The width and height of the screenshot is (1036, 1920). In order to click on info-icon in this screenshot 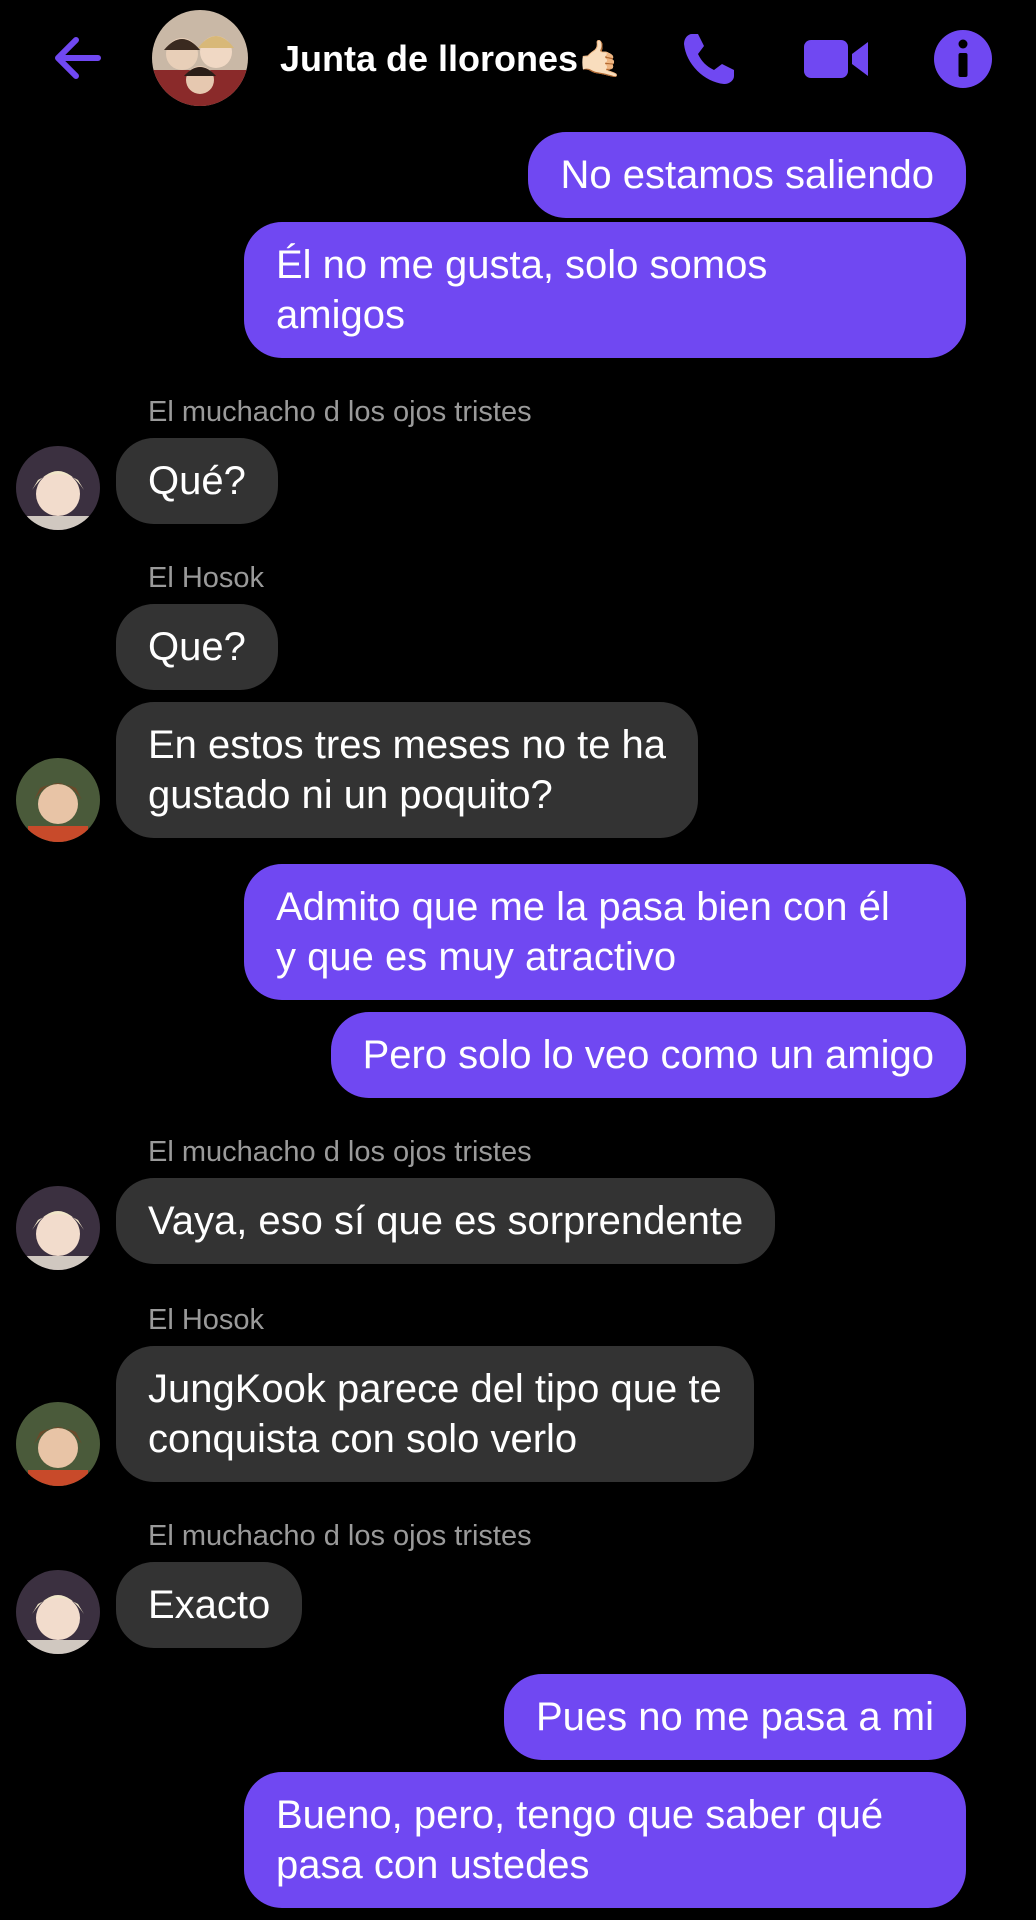, I will do `click(963, 59)`.